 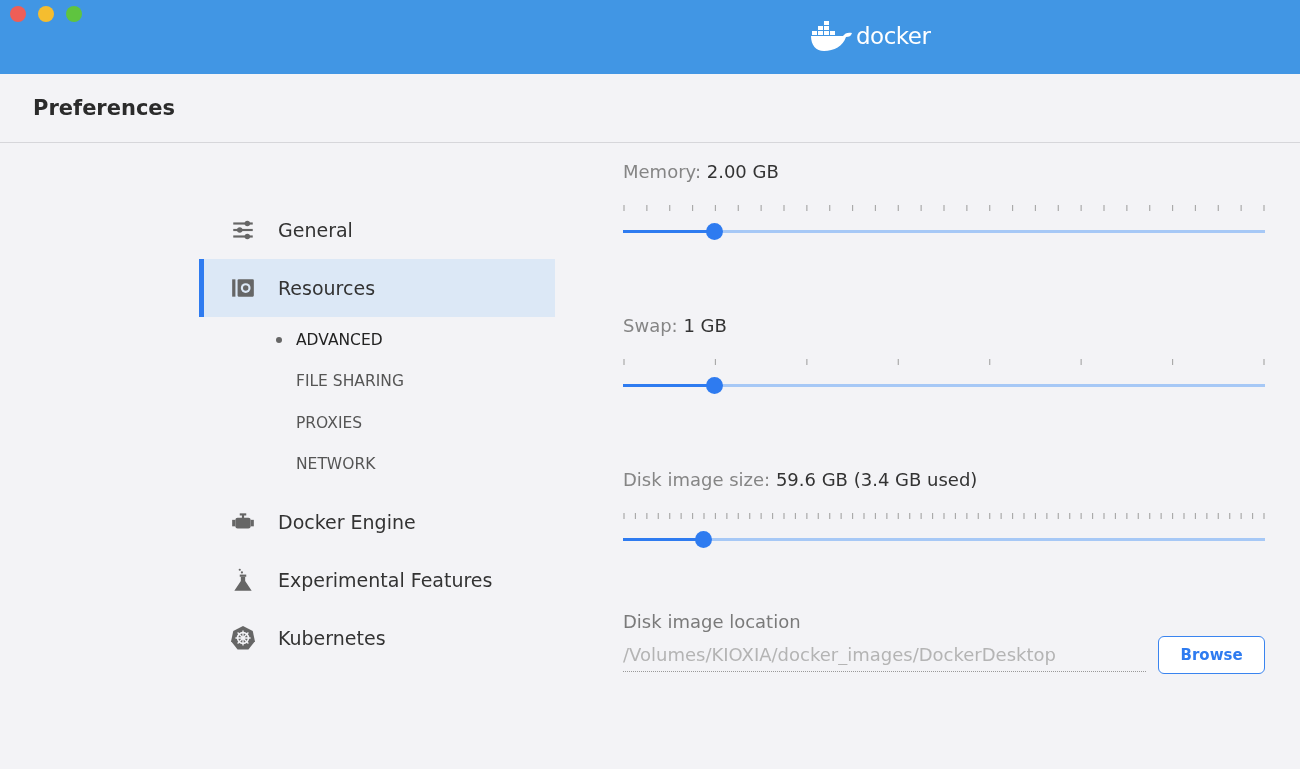 What do you see at coordinates (377, 230) in the screenshot?
I see `sidebar-item: General` at bounding box center [377, 230].